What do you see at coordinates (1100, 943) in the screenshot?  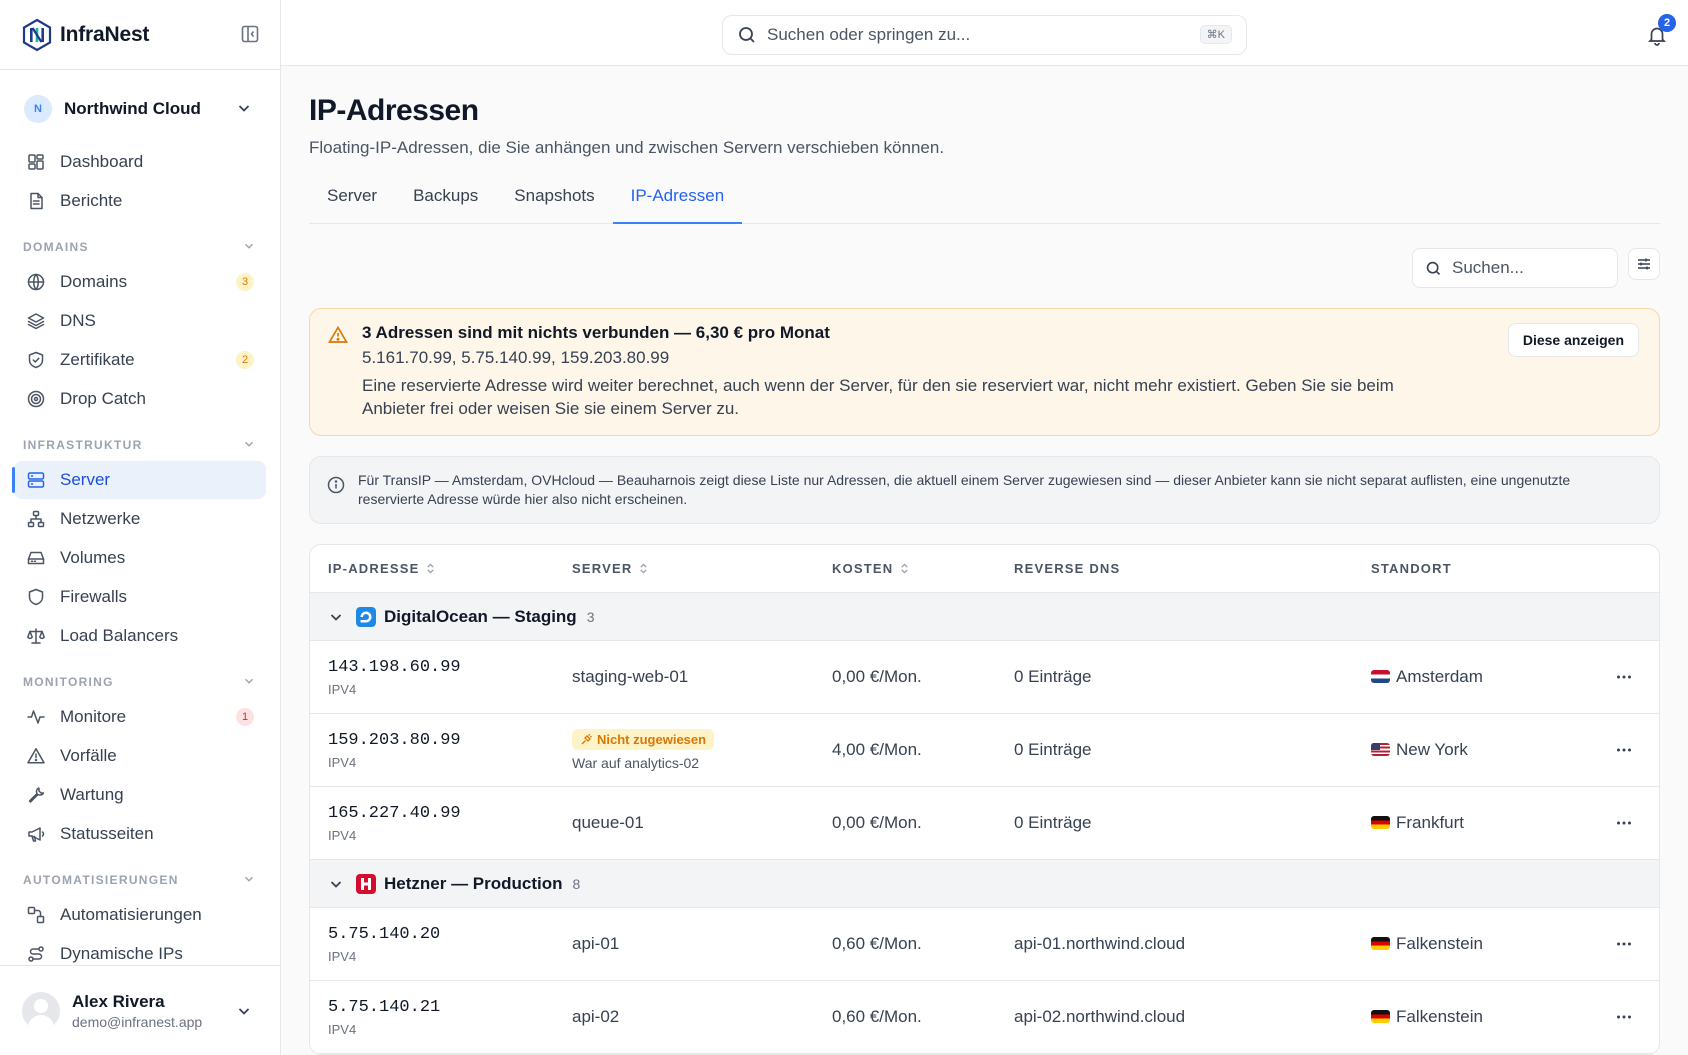 I see `reverse-dns: api-01.northwind.cloud` at bounding box center [1100, 943].